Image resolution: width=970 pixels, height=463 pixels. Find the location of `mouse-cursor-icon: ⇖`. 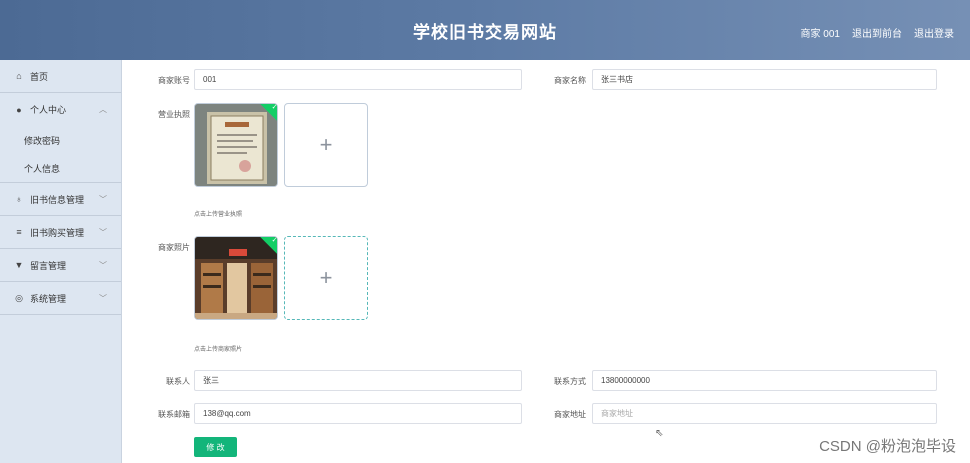

mouse-cursor-icon: ⇖ is located at coordinates (659, 433).